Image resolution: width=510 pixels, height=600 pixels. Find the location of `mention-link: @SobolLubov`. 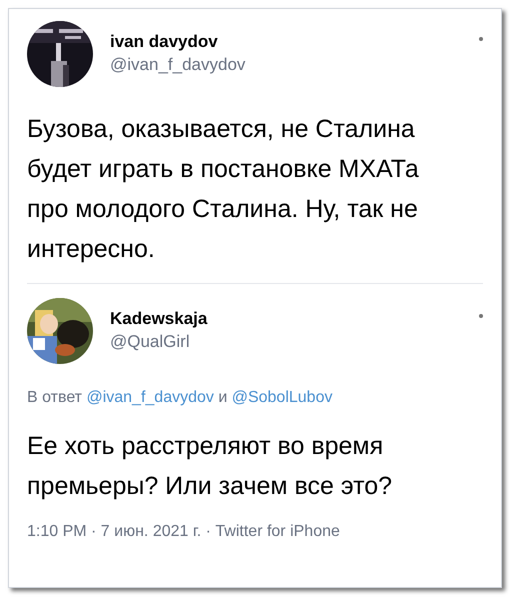

mention-link: @SobolLubov is located at coordinates (282, 397).